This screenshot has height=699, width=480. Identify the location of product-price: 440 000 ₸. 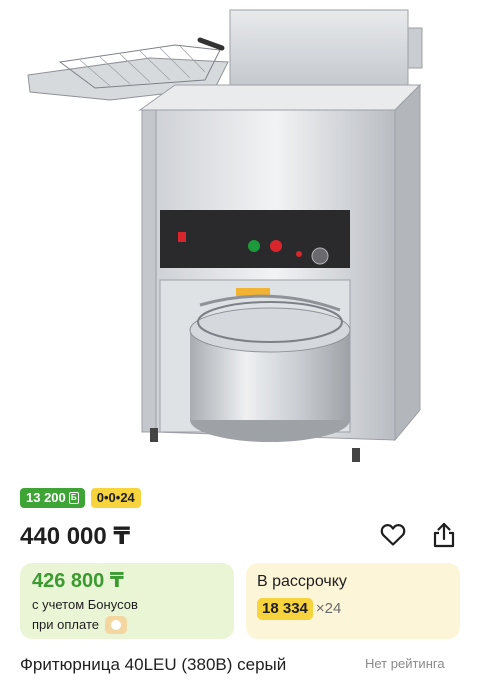
(75, 536).